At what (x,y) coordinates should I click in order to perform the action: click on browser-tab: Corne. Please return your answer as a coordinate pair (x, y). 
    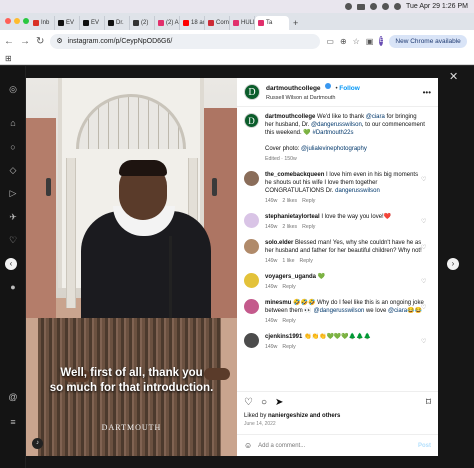
    Looking at the image, I should click on (217, 23).